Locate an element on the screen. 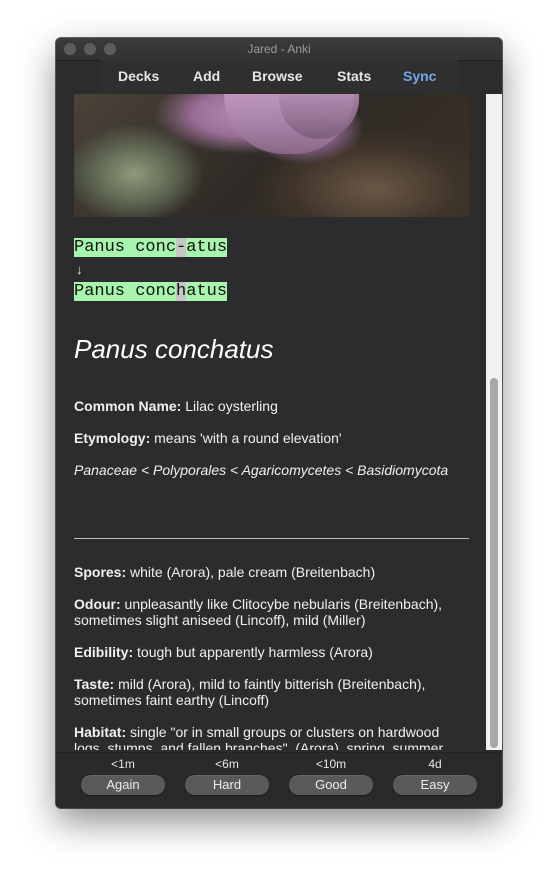 The height and width of the screenshot is (882, 558). toolbar-stats: Stats is located at coordinates (354, 76).